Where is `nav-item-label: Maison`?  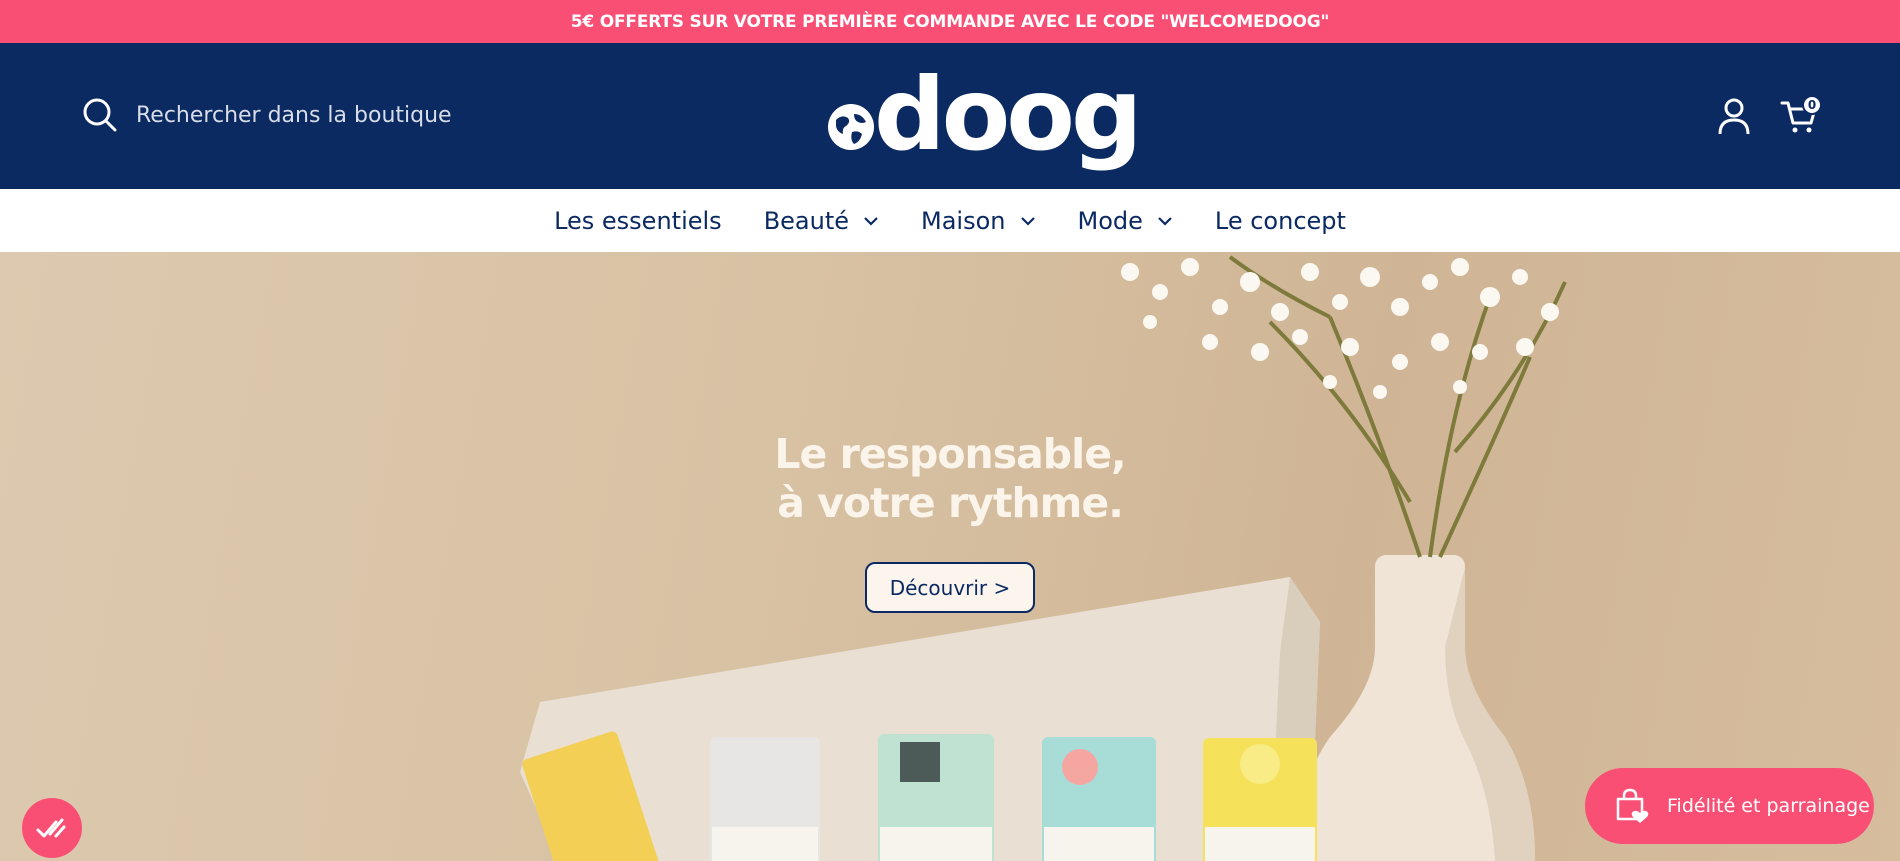 nav-item-label: Maison is located at coordinates (963, 220).